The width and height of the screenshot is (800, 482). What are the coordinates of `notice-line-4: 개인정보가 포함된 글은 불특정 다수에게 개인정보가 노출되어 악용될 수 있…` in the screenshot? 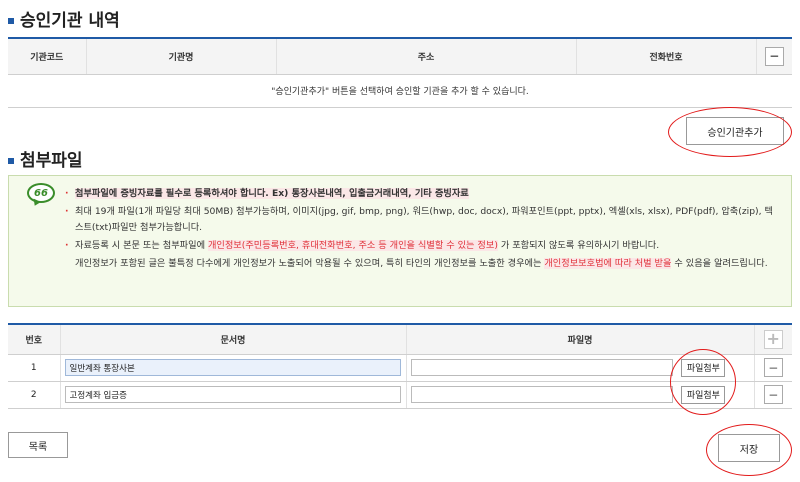 It's located at (421, 263).